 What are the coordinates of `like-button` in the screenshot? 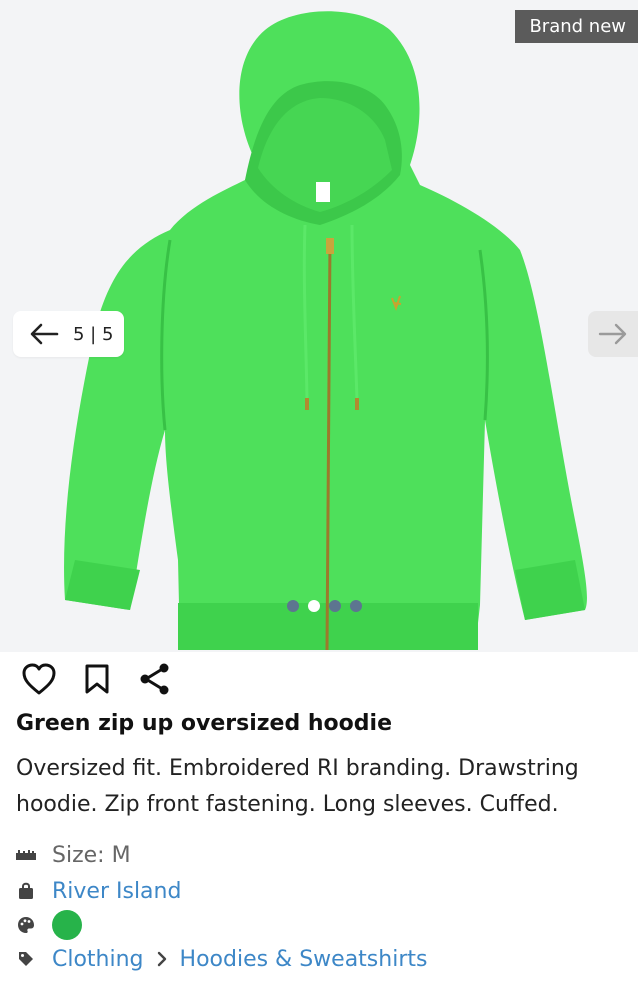 It's located at (39, 679).